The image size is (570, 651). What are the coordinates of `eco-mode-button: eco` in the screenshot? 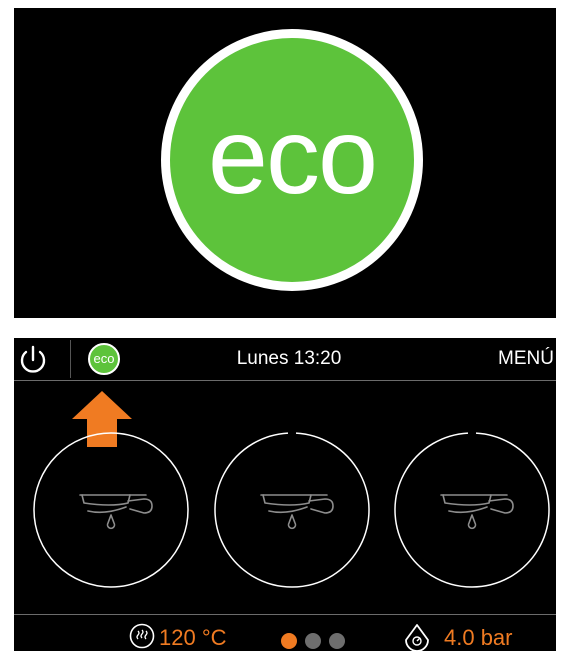 It's located at (104, 359).